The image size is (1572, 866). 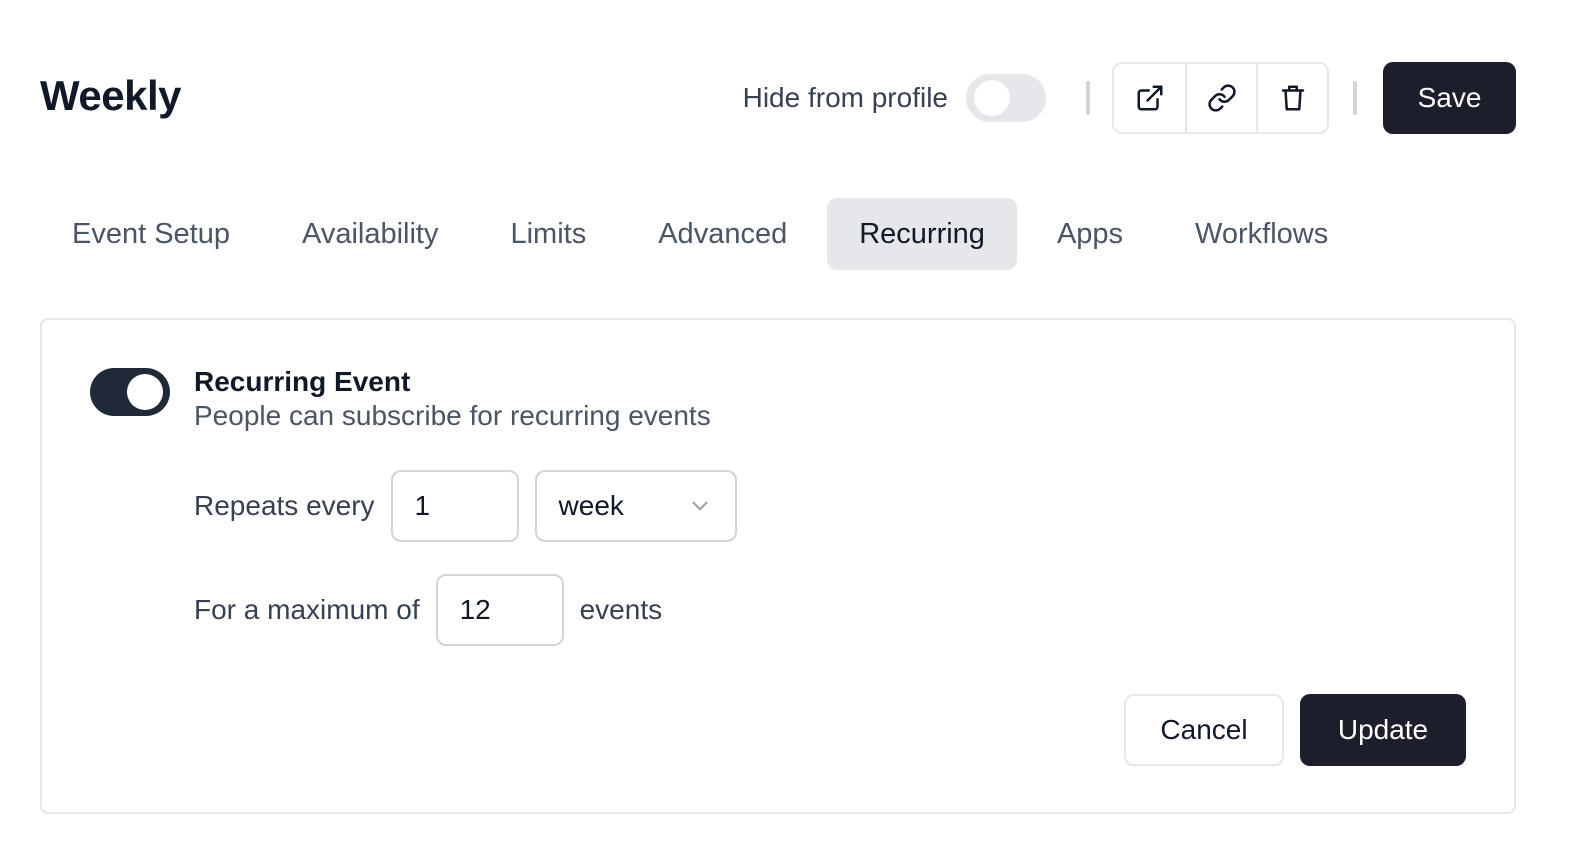 What do you see at coordinates (1383, 730) in the screenshot?
I see `update-button: Update` at bounding box center [1383, 730].